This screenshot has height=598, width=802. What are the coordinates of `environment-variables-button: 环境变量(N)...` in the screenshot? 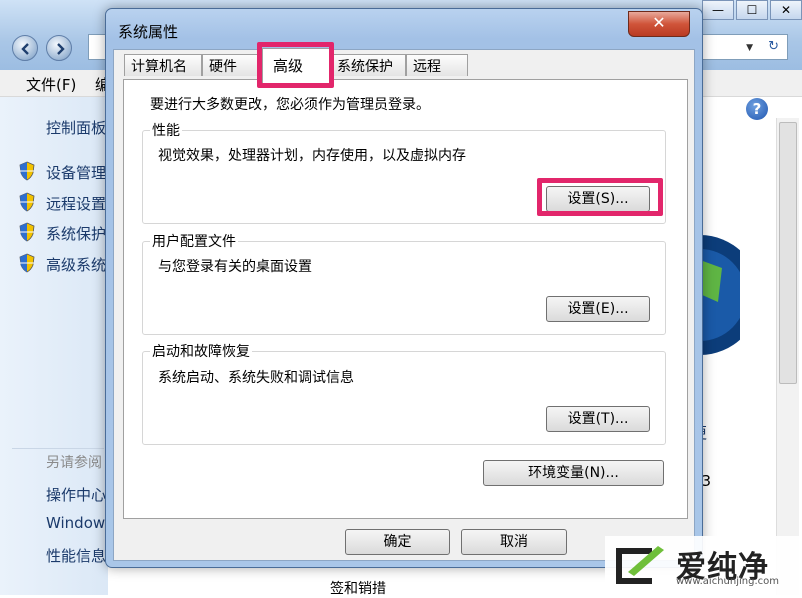 It's located at (573, 473).